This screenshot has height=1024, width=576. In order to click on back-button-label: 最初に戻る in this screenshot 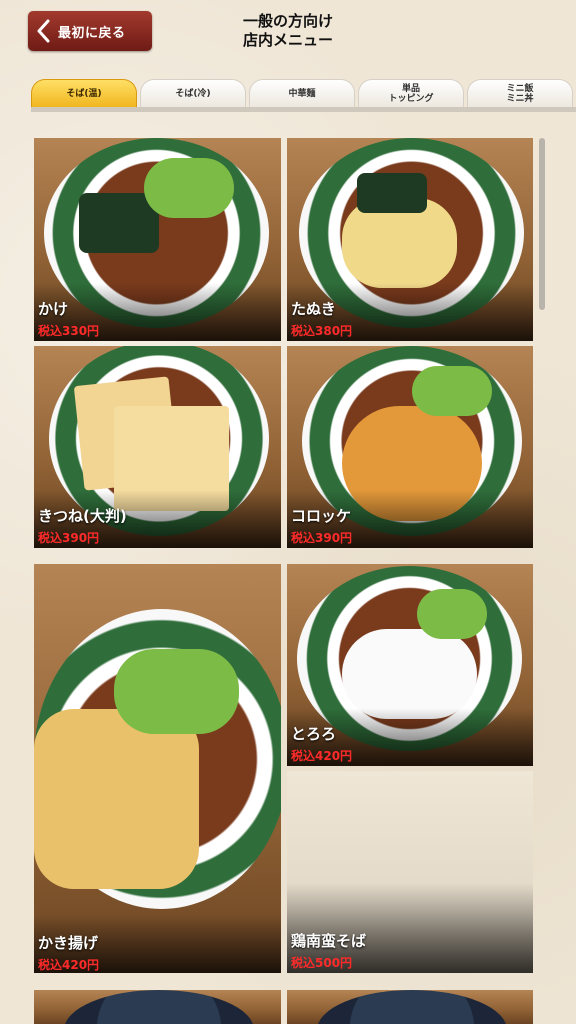, I will do `click(92, 33)`.